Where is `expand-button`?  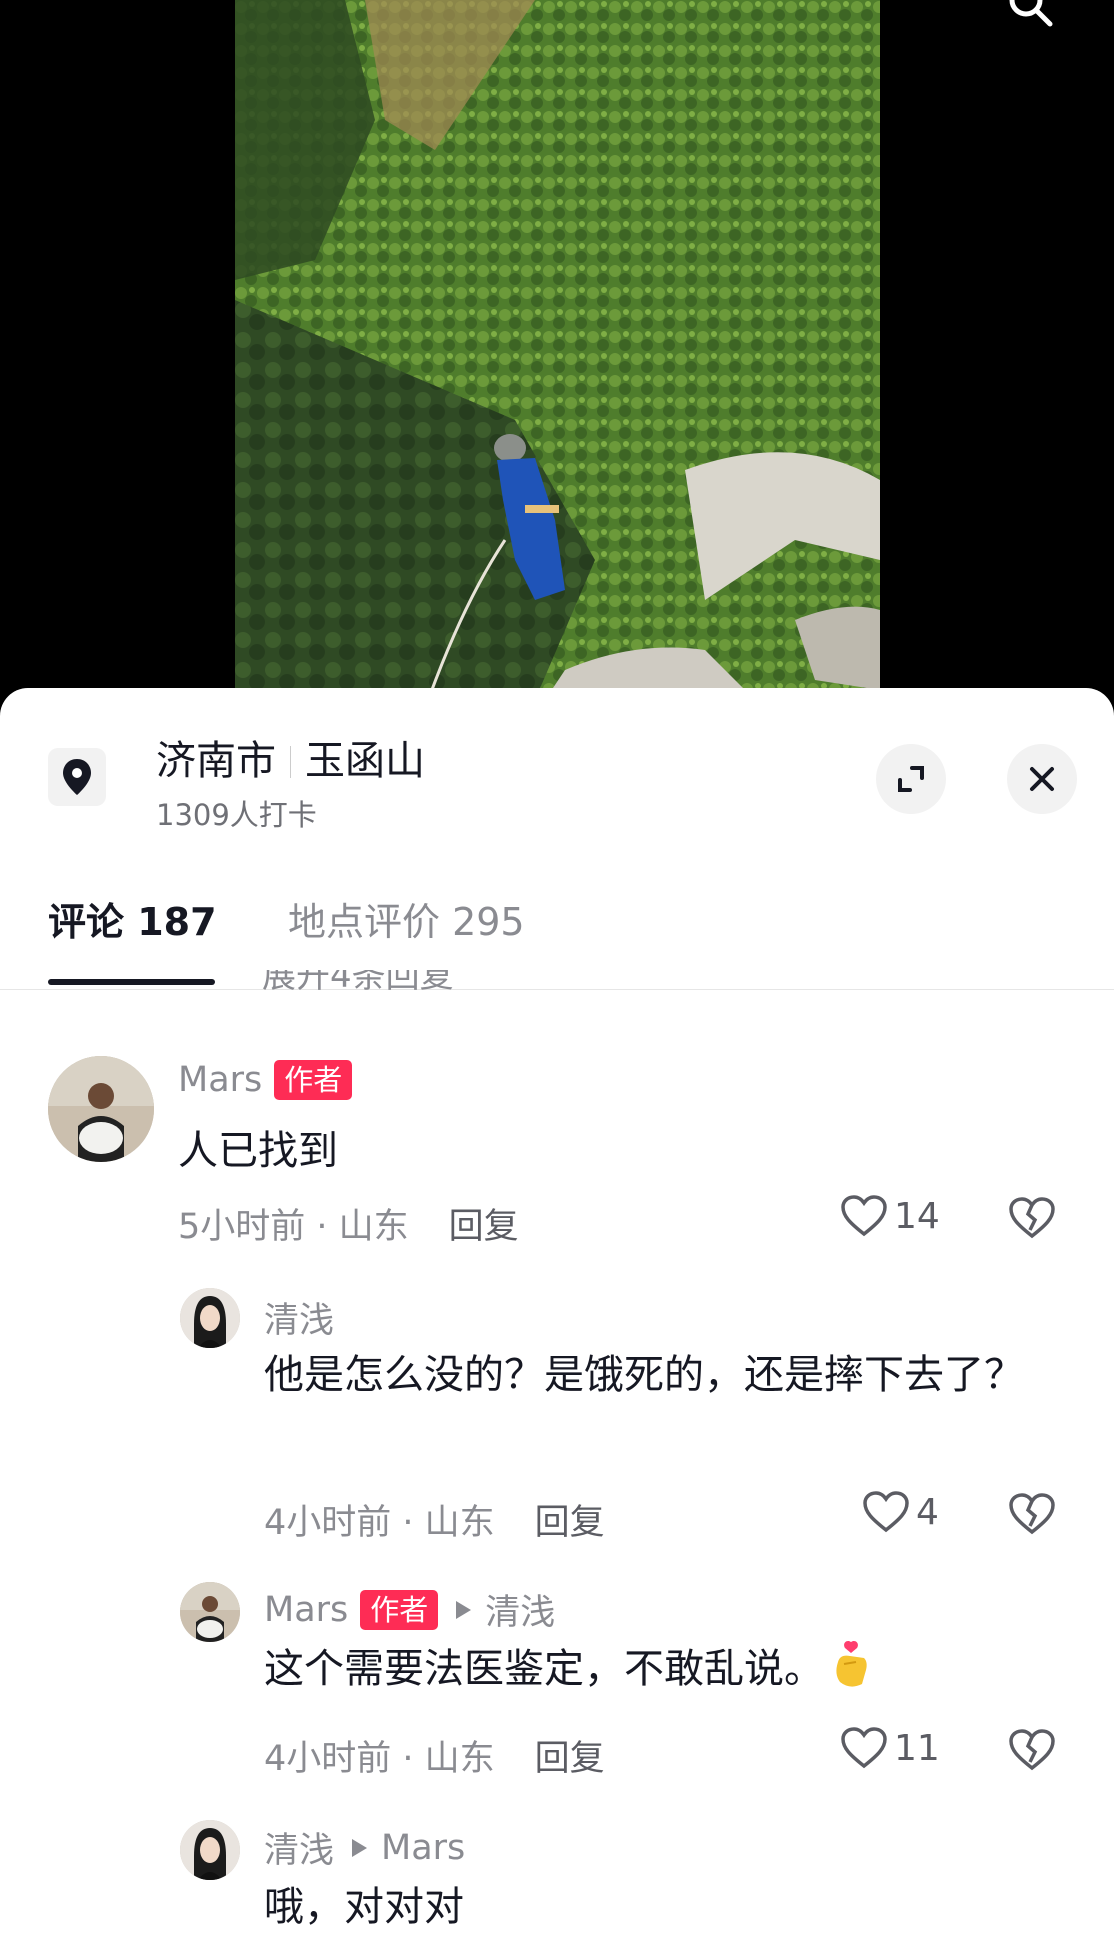
expand-button is located at coordinates (911, 779).